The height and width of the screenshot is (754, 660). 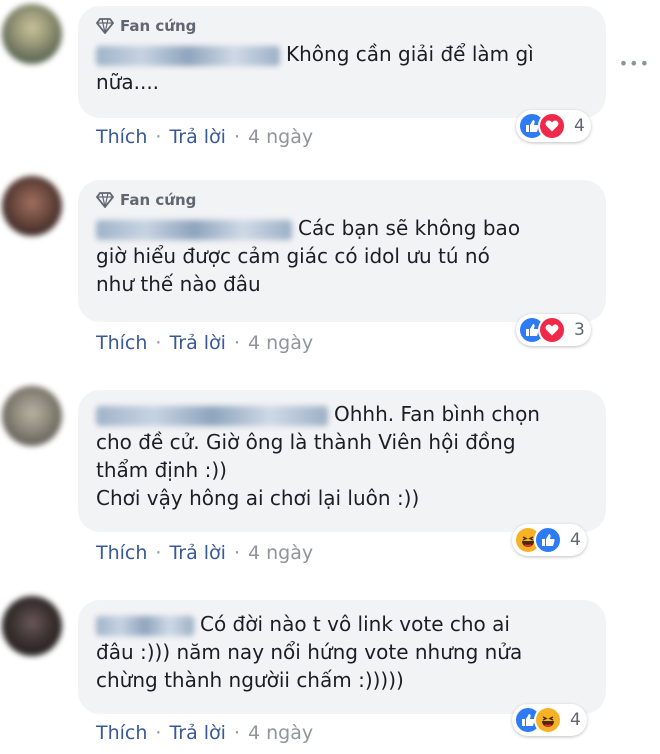 I want to click on reaction-count: 3, so click(x=579, y=330).